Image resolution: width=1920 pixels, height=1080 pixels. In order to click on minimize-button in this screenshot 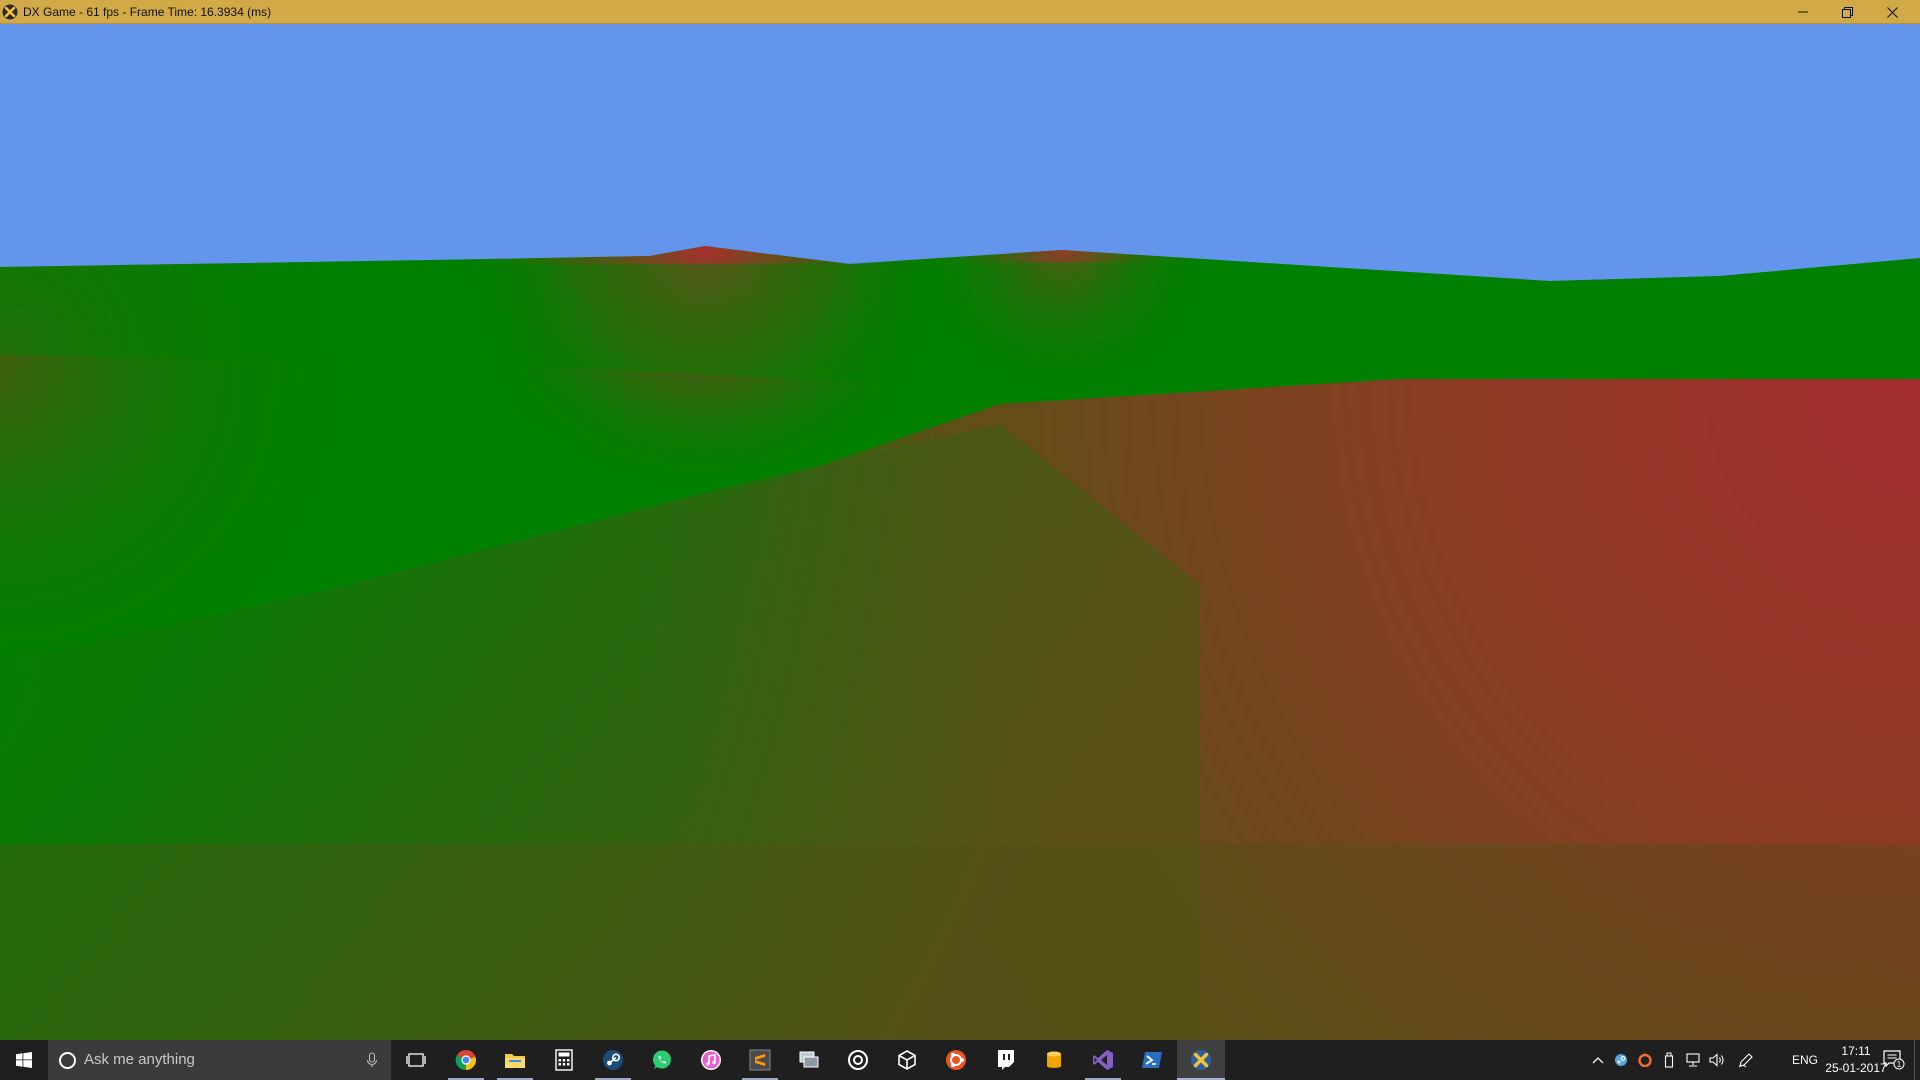, I will do `click(1802, 12)`.